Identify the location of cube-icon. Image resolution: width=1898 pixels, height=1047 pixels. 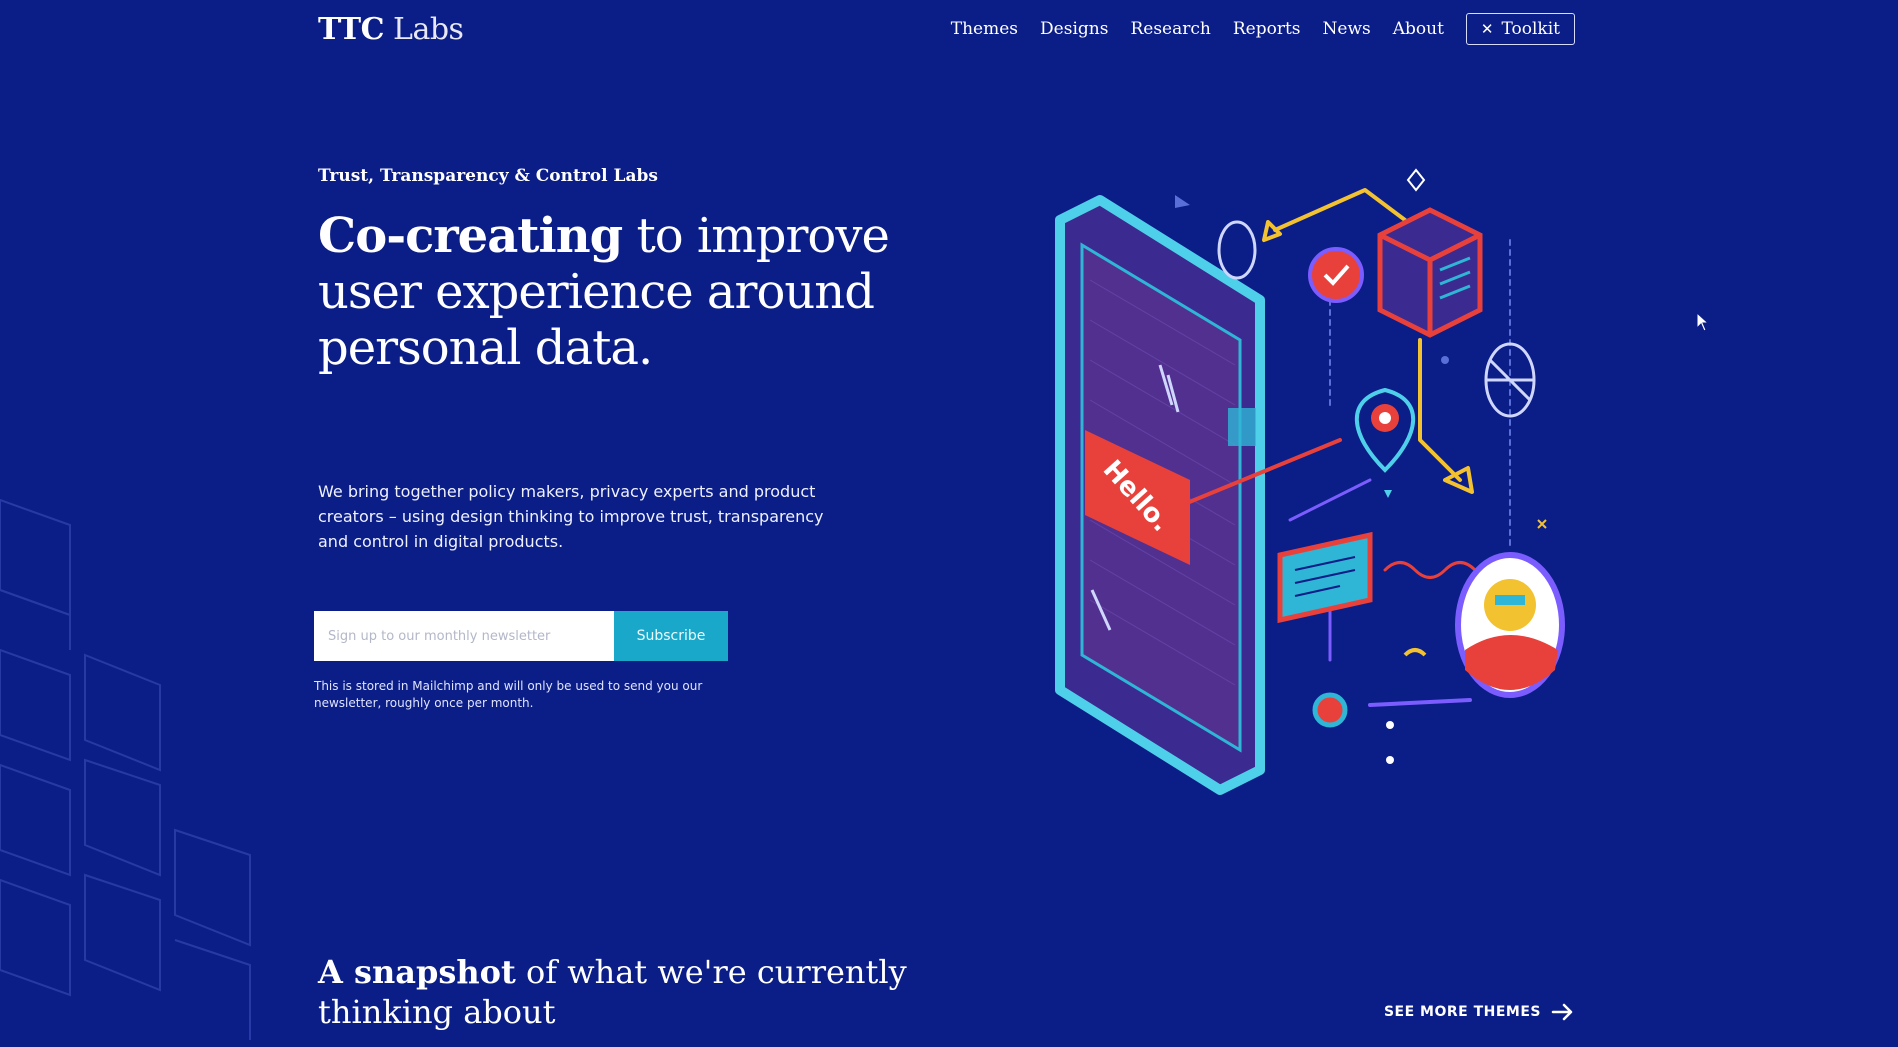
(1430, 272).